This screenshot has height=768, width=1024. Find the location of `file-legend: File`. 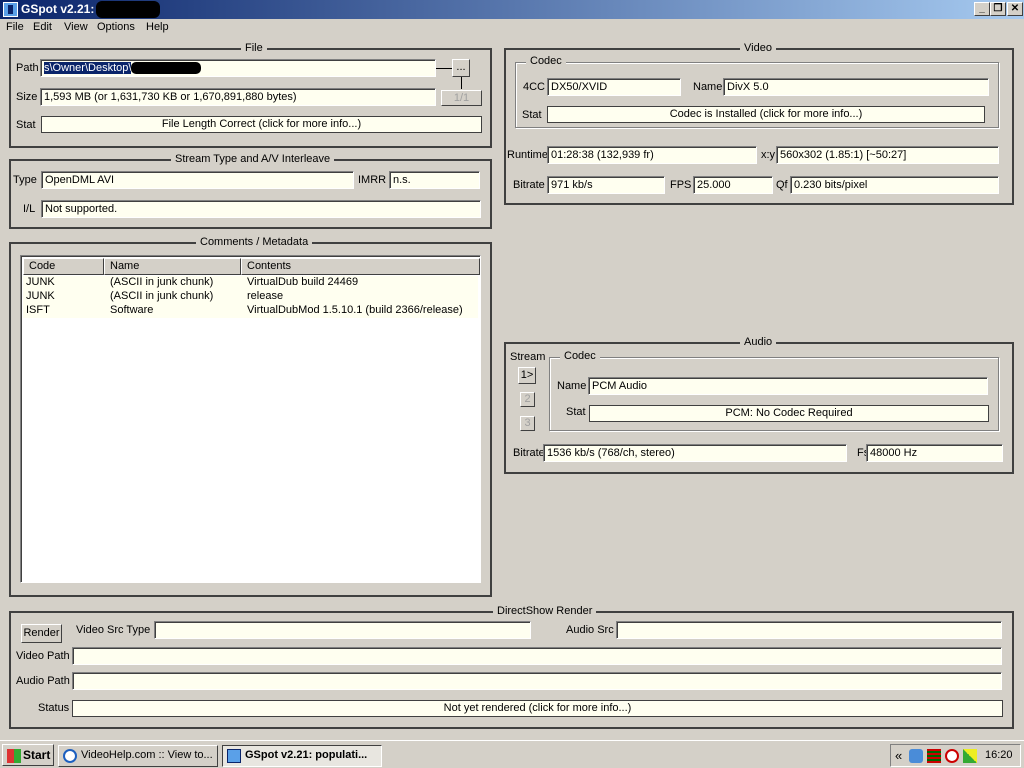

file-legend: File is located at coordinates (254, 48).